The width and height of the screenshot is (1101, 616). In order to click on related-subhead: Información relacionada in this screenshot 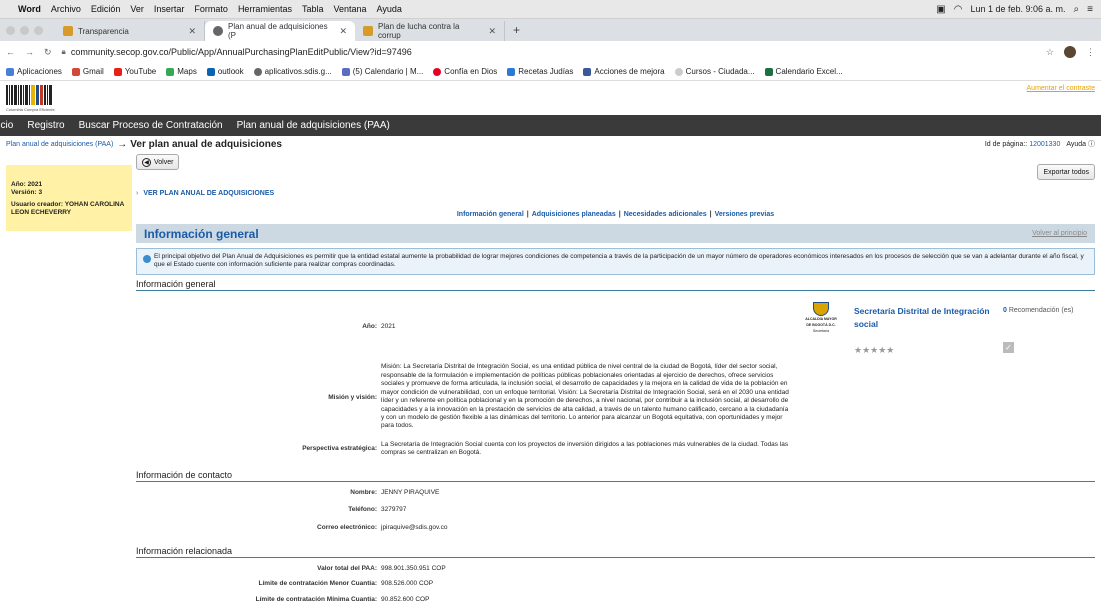, I will do `click(615, 552)`.